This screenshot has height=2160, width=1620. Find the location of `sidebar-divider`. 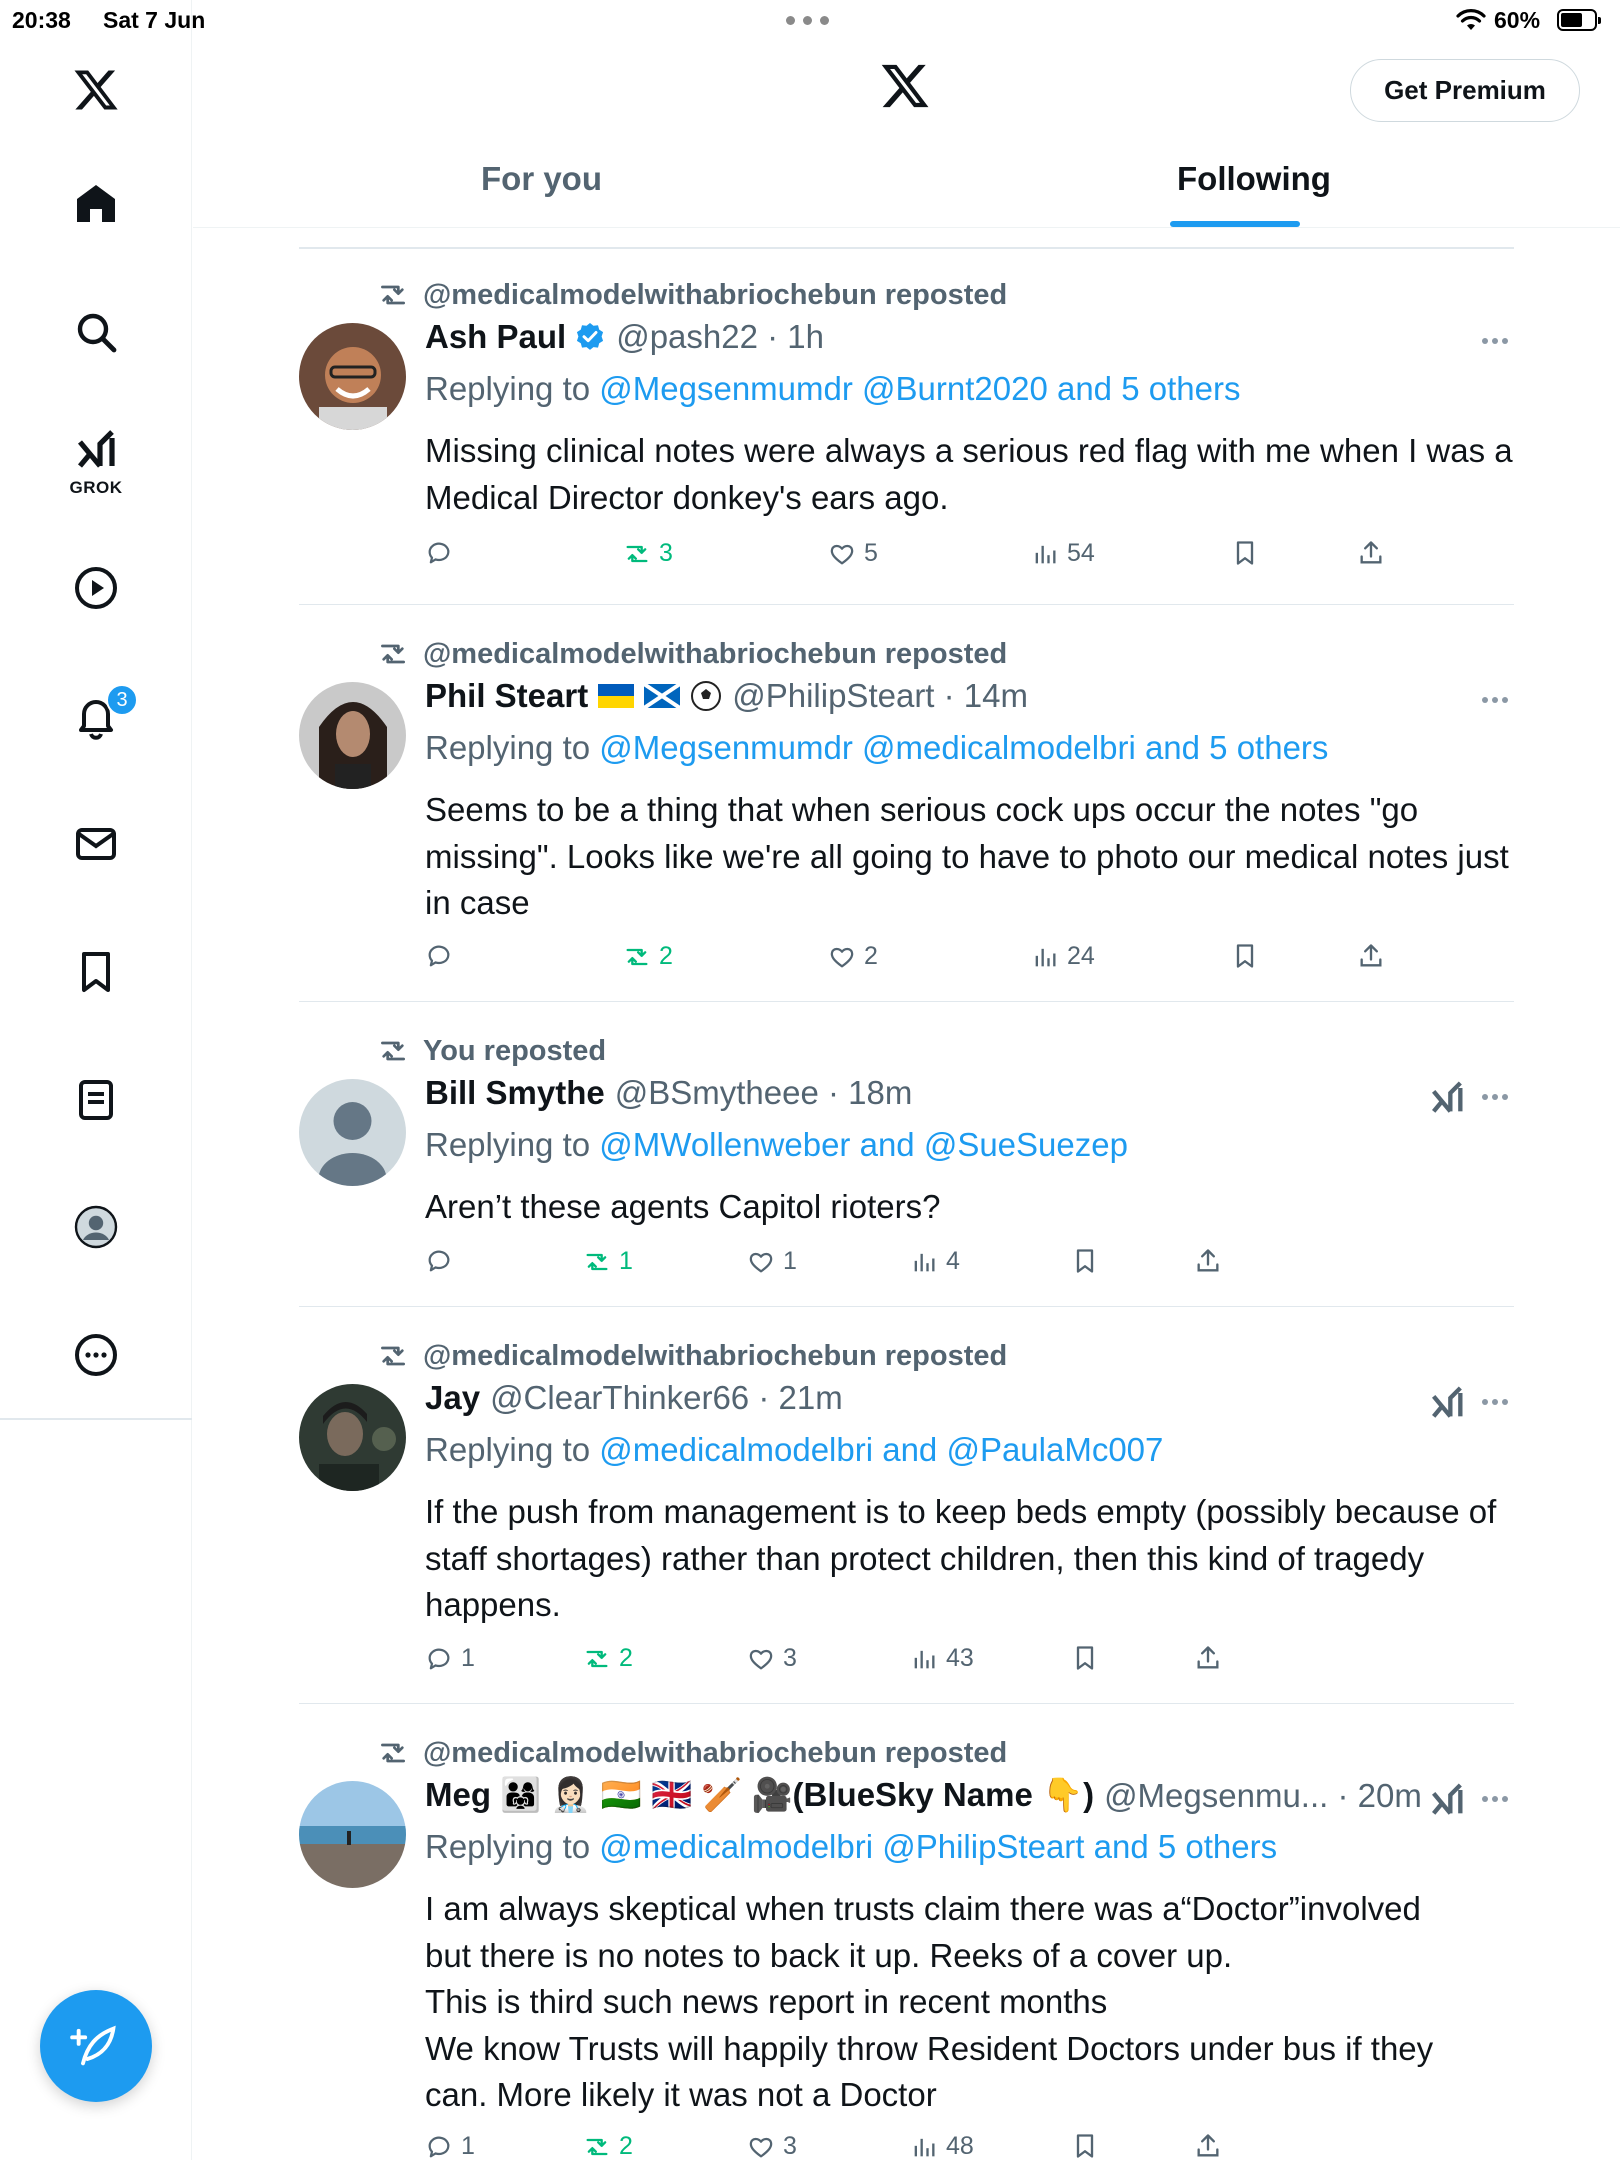

sidebar-divider is located at coordinates (96, 1419).